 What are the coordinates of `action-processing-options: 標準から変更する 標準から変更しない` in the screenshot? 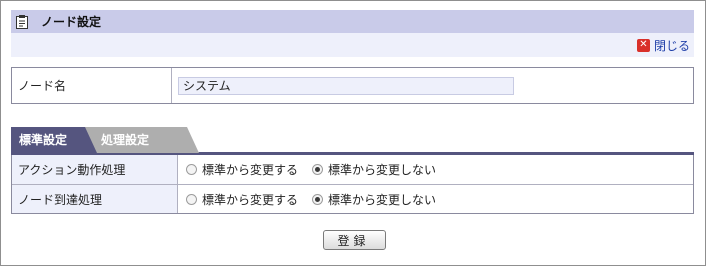 It's located at (435, 169).